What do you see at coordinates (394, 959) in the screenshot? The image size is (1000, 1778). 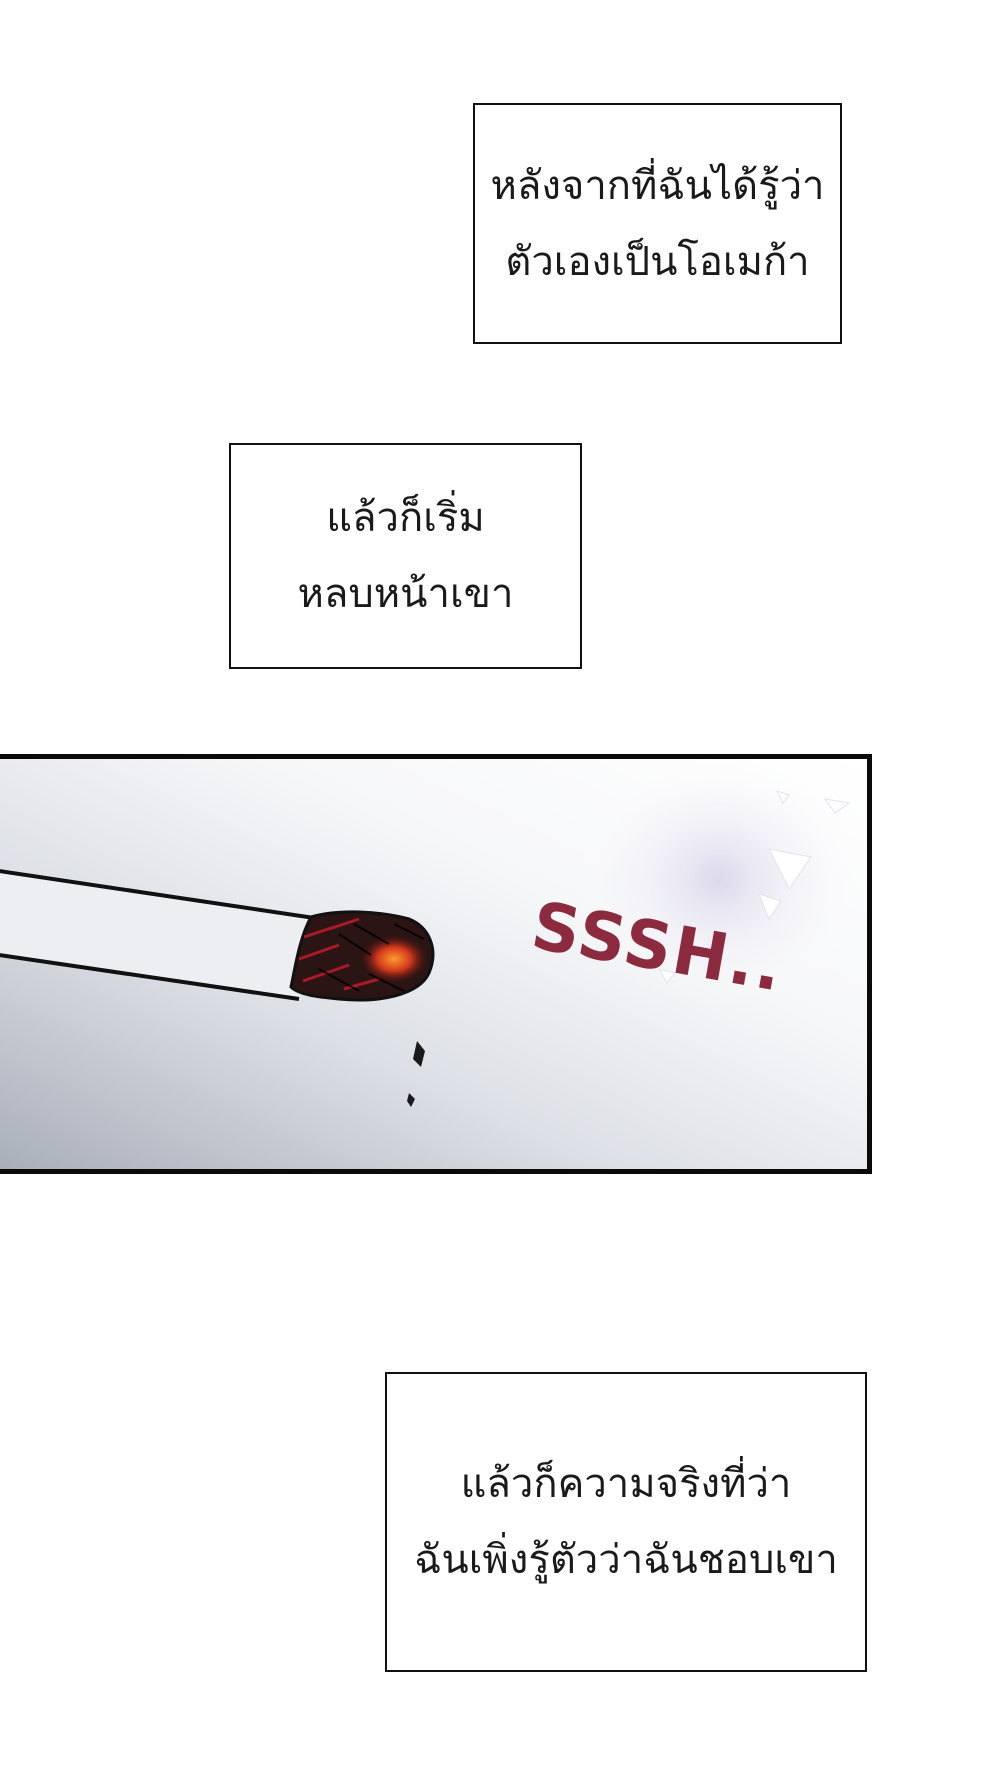 I see `ember-glow` at bounding box center [394, 959].